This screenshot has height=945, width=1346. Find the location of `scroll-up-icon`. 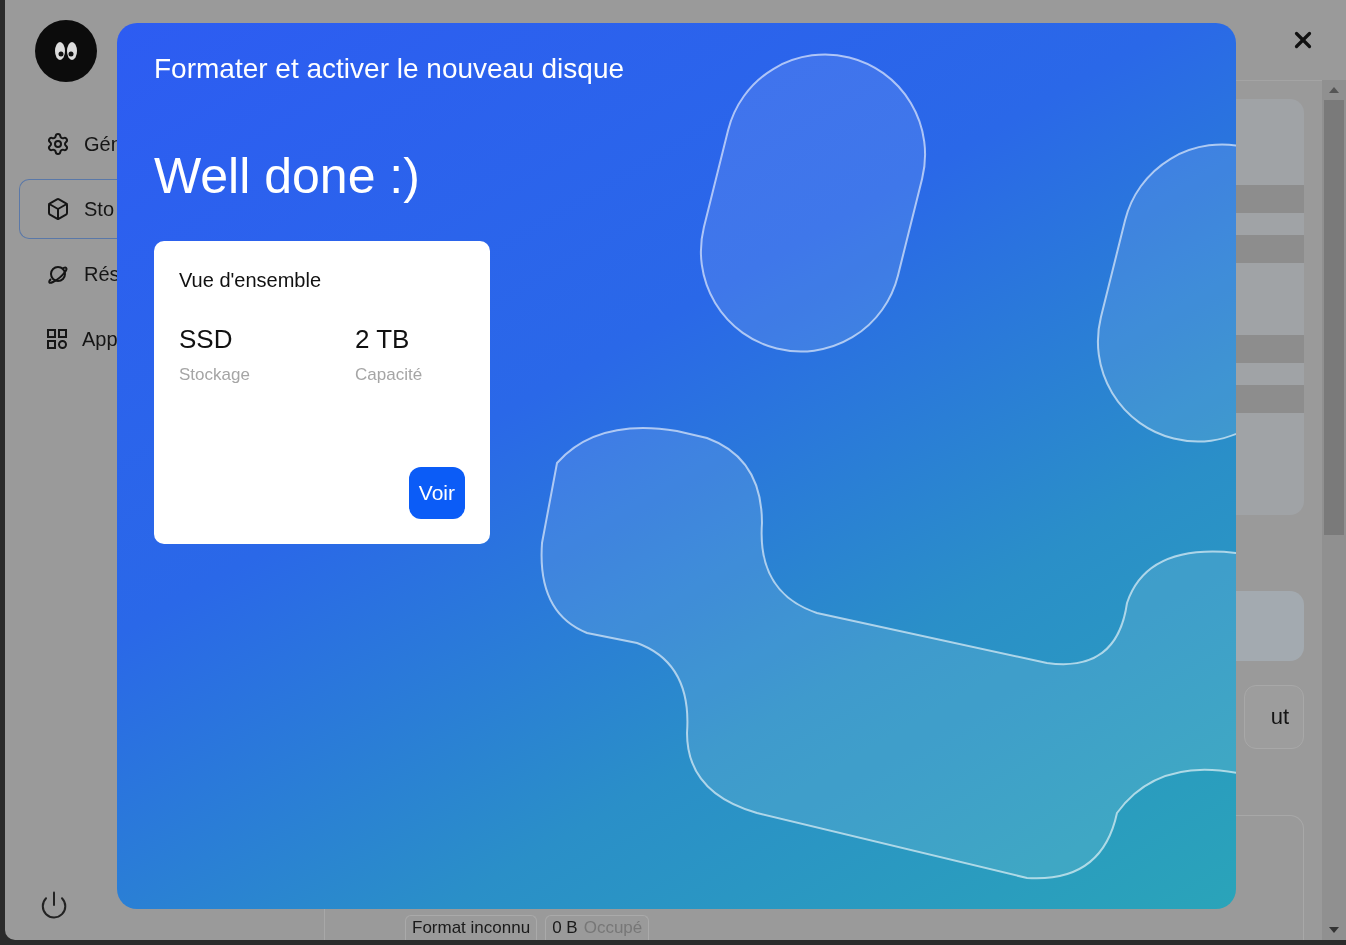

scroll-up-icon is located at coordinates (1334, 90).